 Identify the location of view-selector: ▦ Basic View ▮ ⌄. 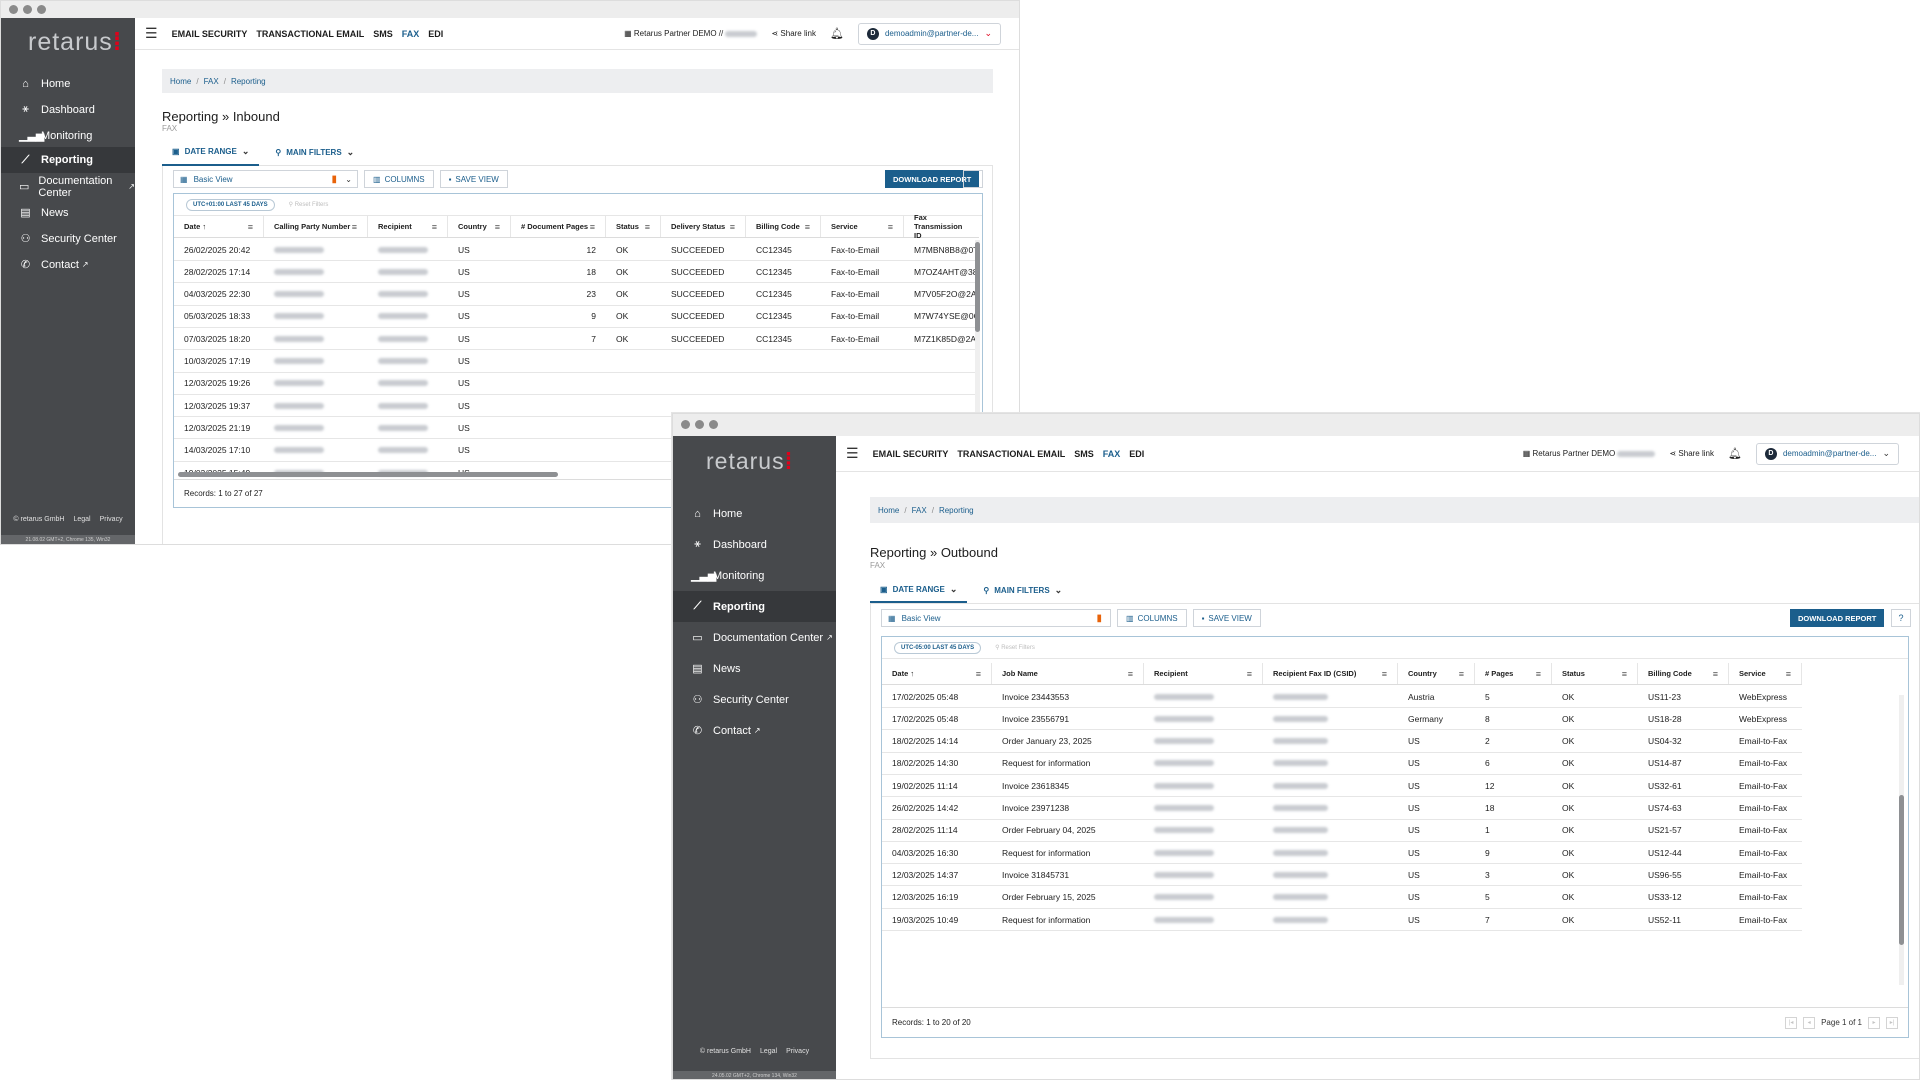
(265, 179).